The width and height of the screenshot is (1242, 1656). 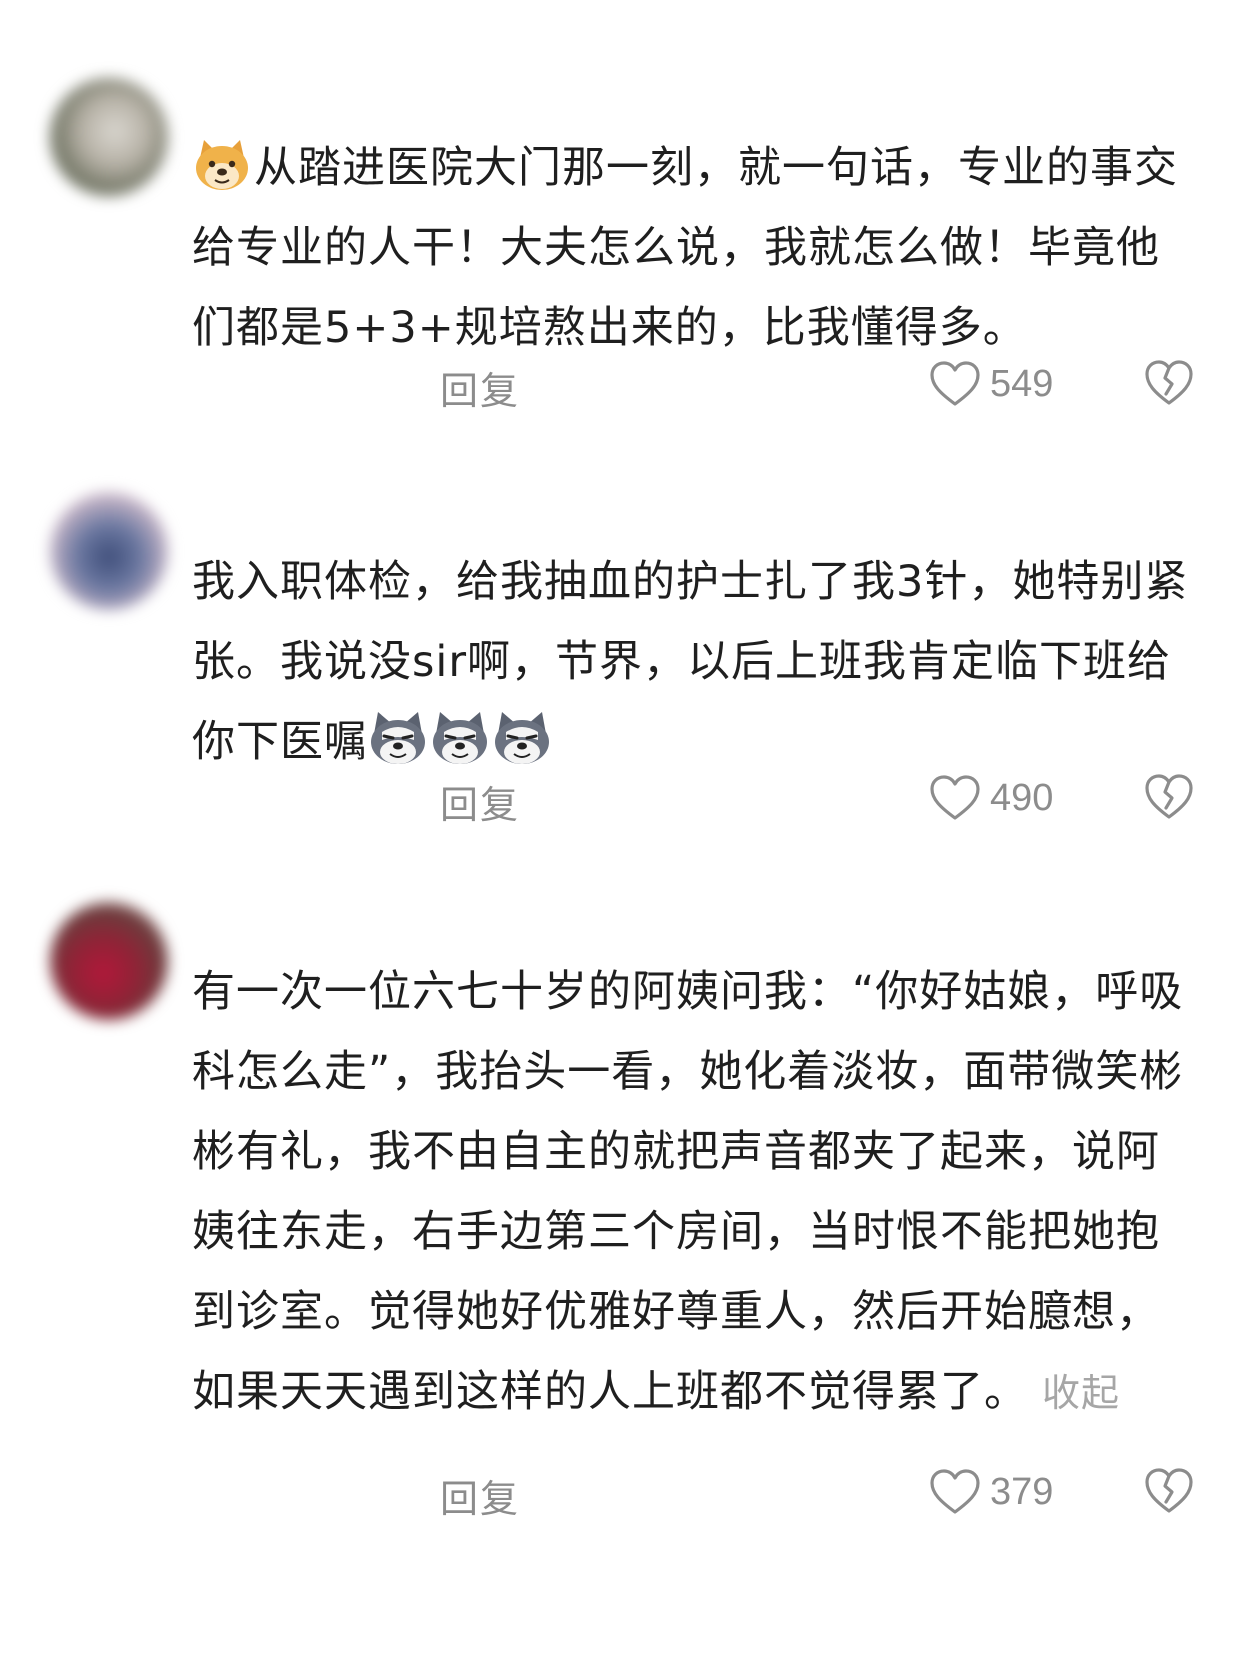 What do you see at coordinates (222, 164) in the screenshot?
I see `doge-emoji-icon` at bounding box center [222, 164].